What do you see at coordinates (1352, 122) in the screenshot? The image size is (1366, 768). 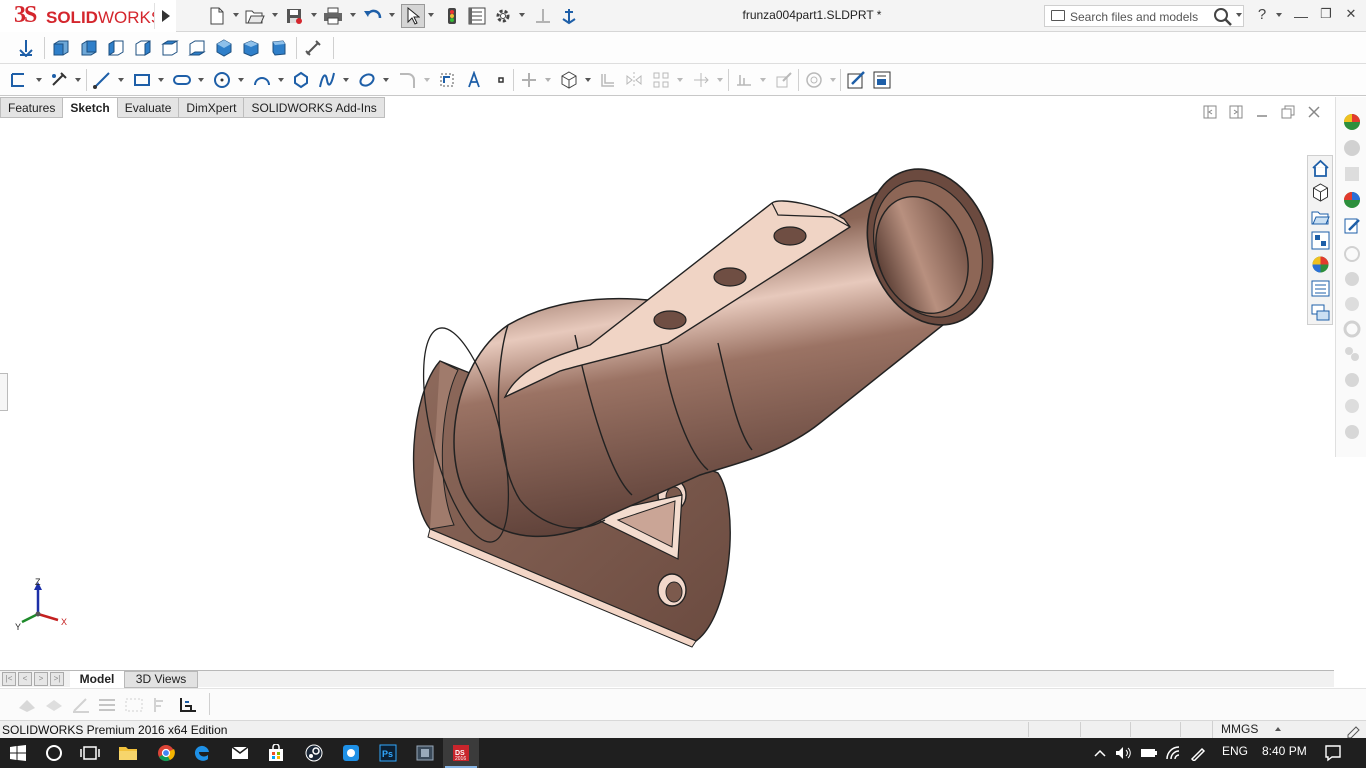 I see `solidworks-resources-icon` at bounding box center [1352, 122].